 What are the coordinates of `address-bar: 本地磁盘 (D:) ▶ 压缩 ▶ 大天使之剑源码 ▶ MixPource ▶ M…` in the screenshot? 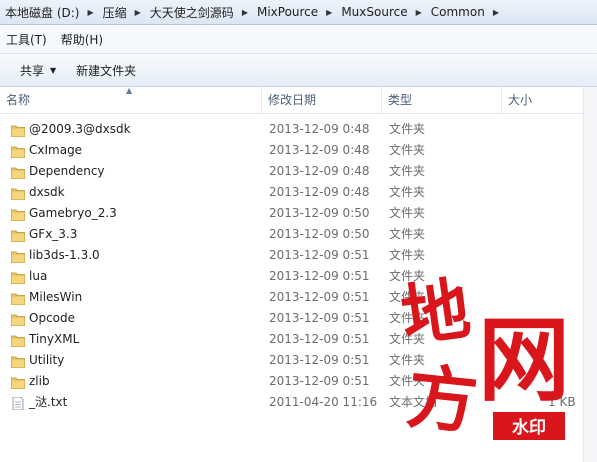 It's located at (298, 12).